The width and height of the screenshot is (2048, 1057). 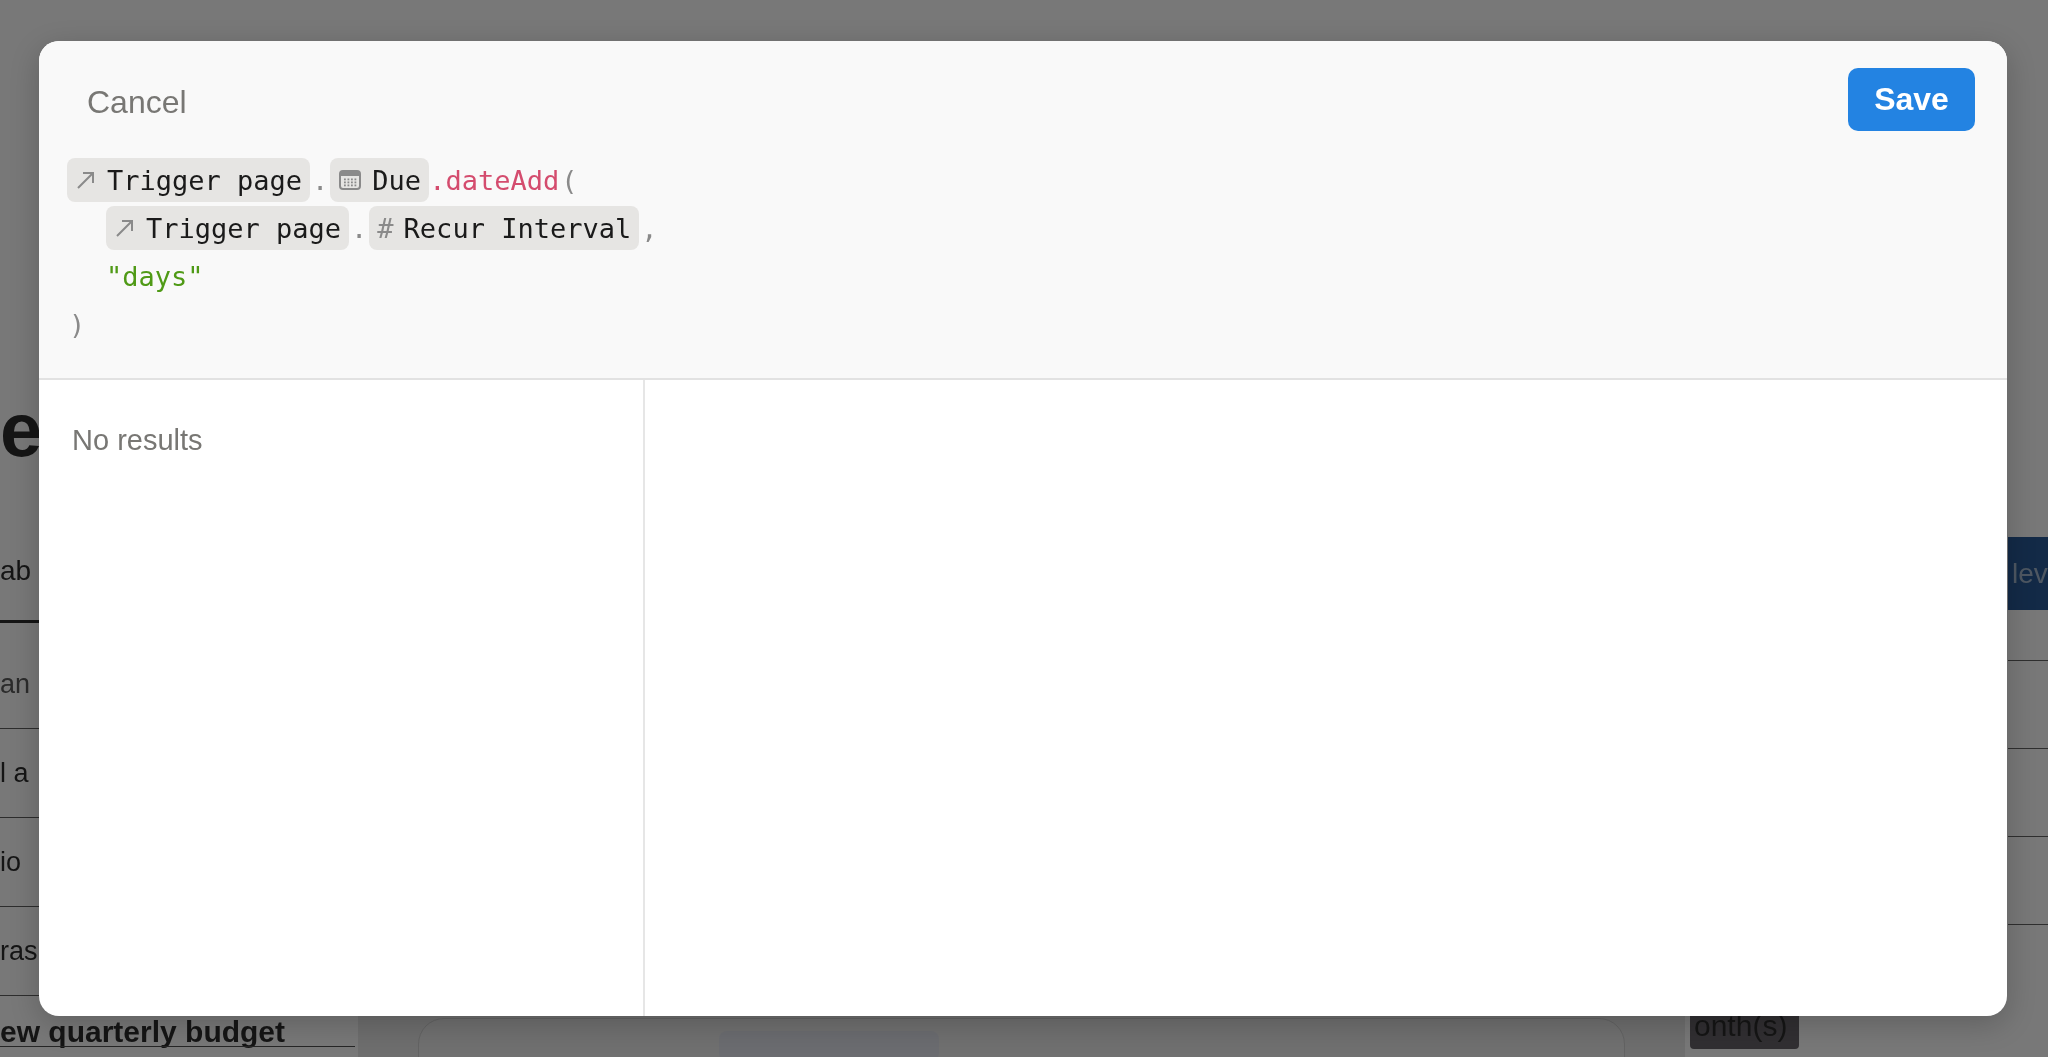 I want to click on code-punctuation: ,, so click(x=649, y=228).